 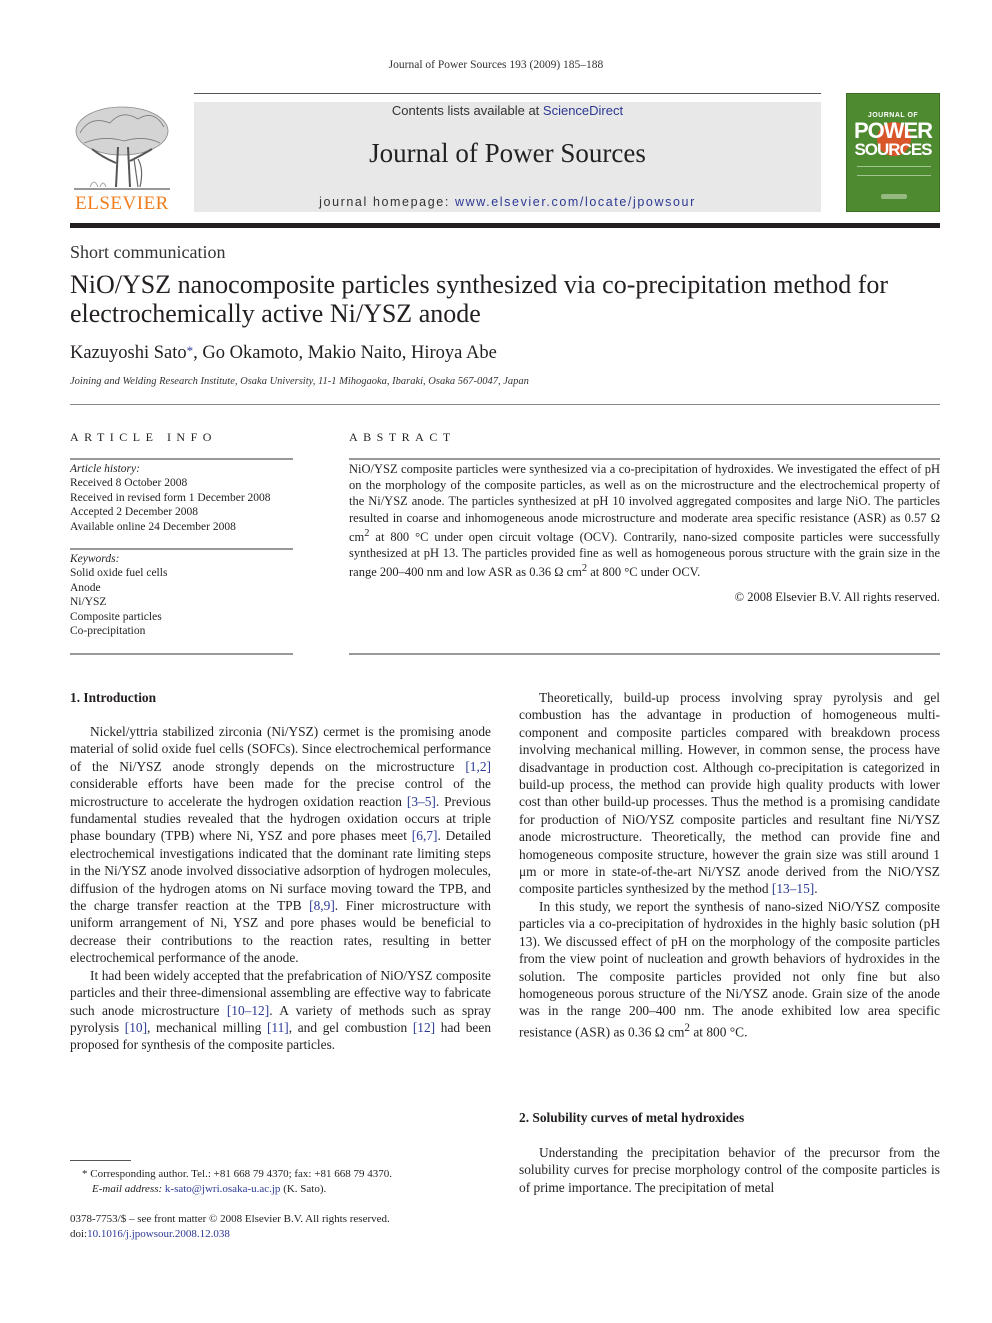 What do you see at coordinates (583, 110) in the screenshot?
I see `sciencedirect-link: ScienceDirect` at bounding box center [583, 110].